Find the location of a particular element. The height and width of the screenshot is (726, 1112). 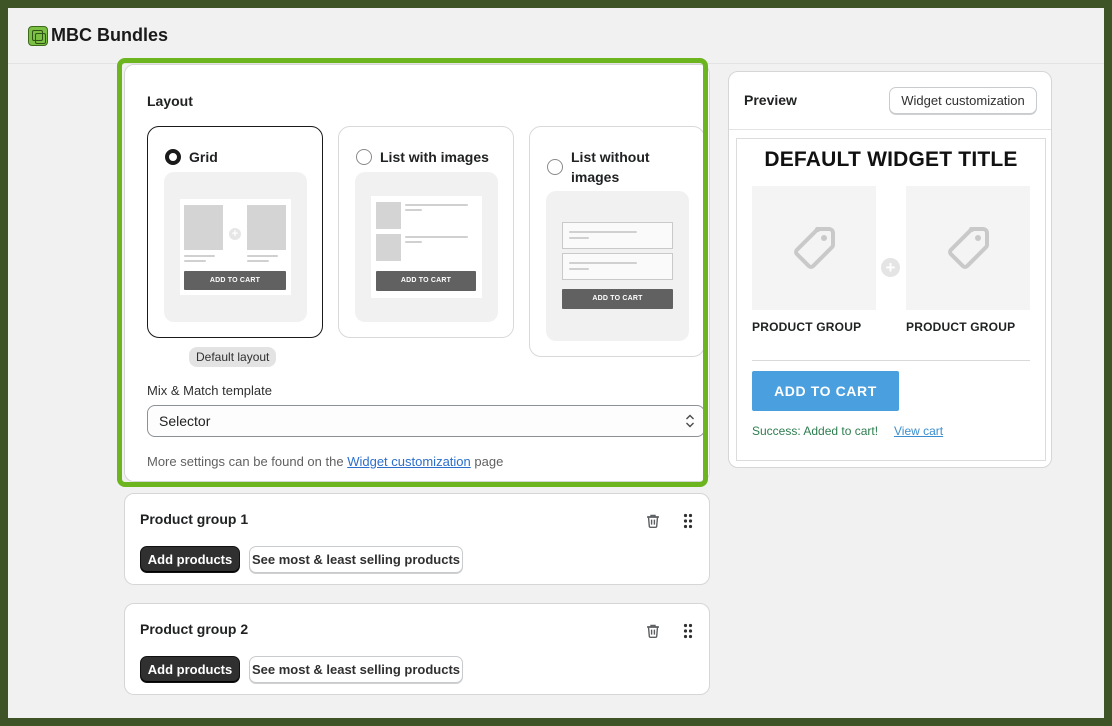

layout-option-grid: Grid + ADD TO CART is located at coordinates (235, 232).